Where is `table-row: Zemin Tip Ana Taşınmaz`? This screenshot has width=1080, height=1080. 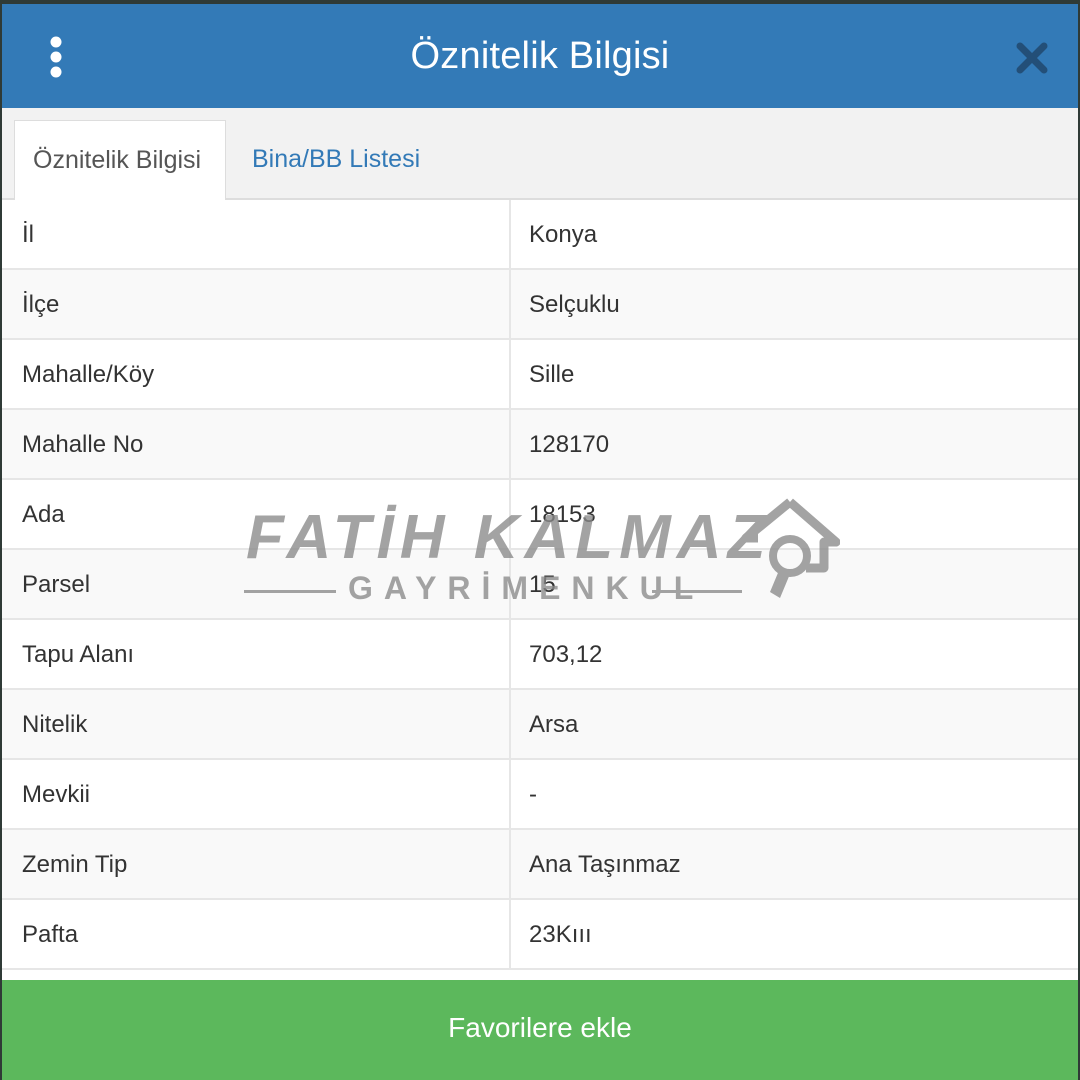 table-row: Zemin Tip Ana Taşınmaz is located at coordinates (540, 865).